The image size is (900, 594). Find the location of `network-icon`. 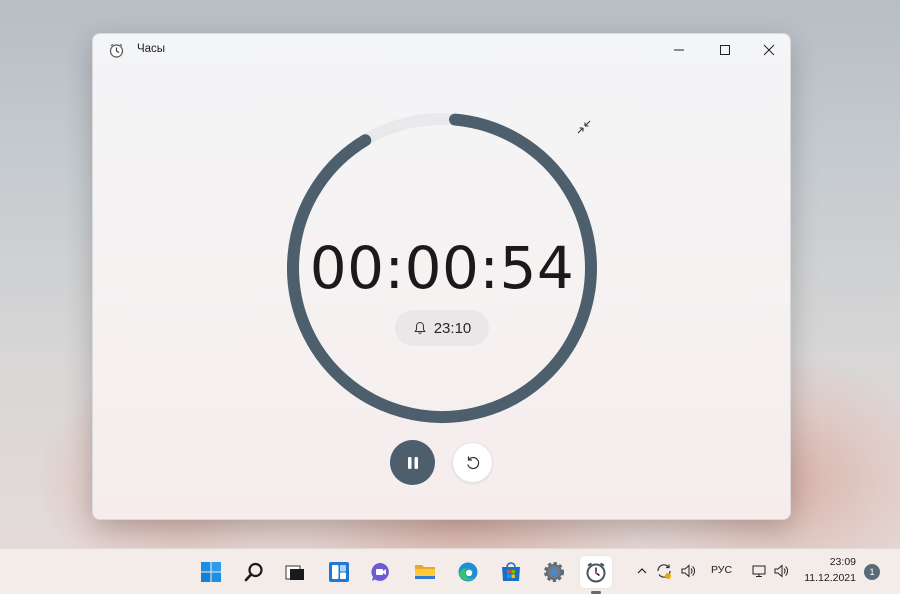

network-icon is located at coordinates (759, 571).